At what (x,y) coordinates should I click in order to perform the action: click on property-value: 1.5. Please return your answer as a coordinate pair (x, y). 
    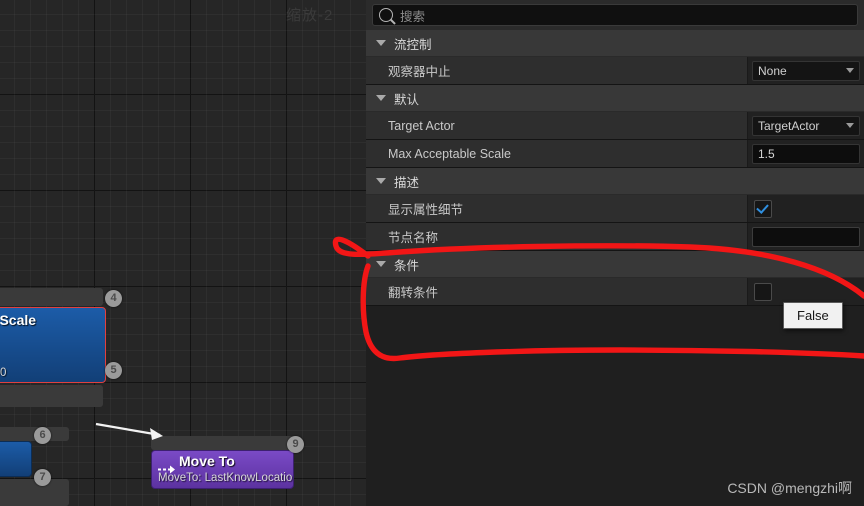
    Looking at the image, I should click on (806, 153).